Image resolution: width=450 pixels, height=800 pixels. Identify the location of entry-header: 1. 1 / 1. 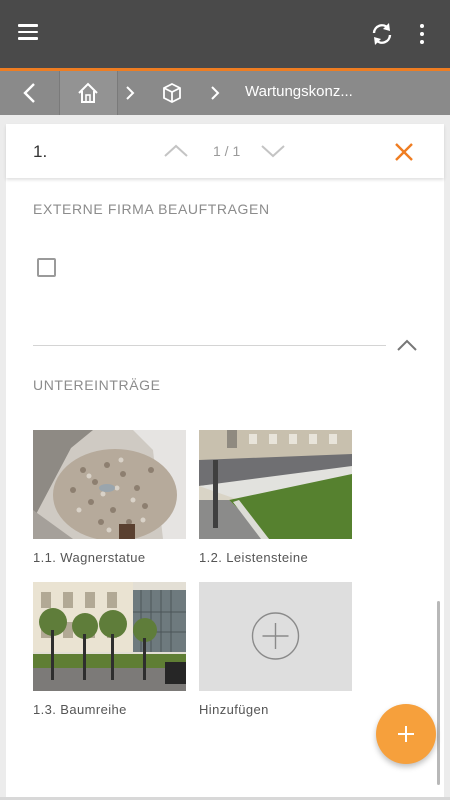
(225, 151).